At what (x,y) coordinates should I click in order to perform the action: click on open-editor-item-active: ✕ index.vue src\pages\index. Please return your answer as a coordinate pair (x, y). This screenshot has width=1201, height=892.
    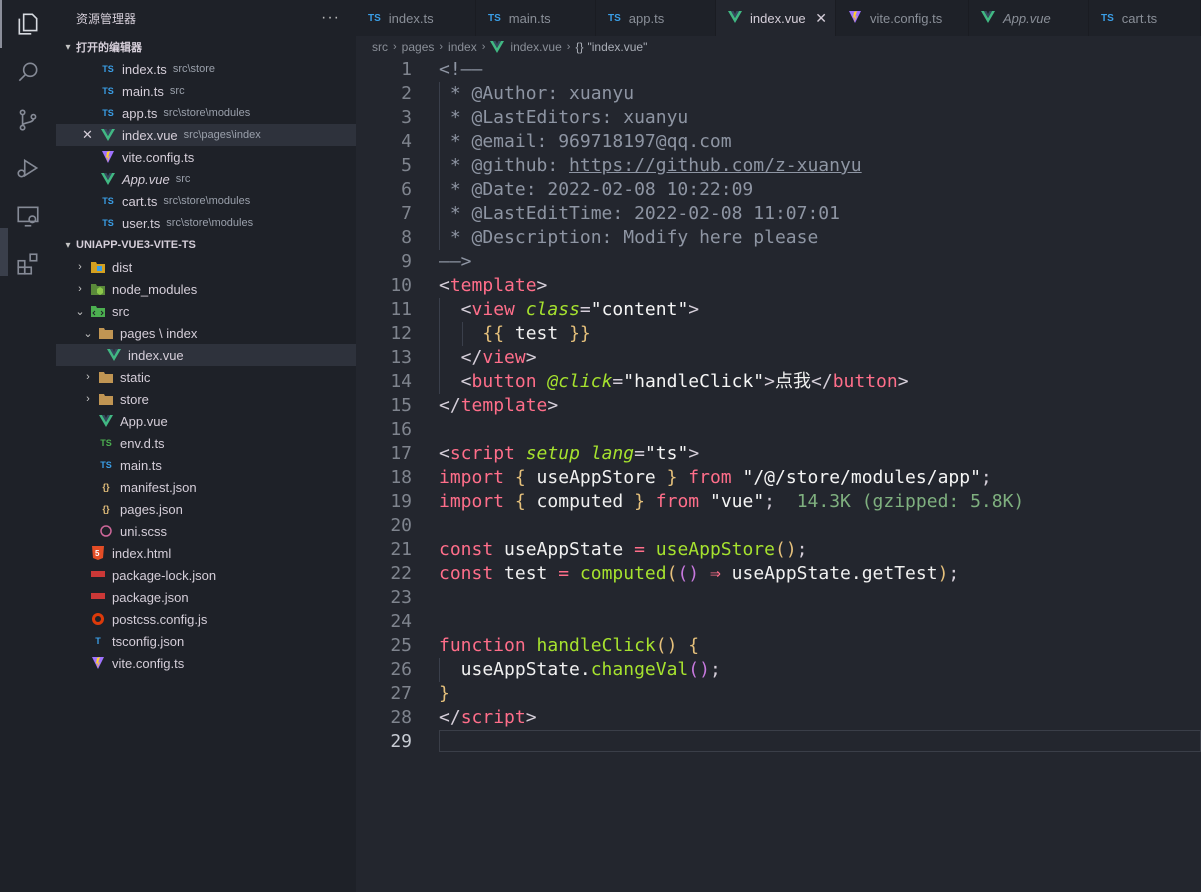
    Looking at the image, I should click on (206, 135).